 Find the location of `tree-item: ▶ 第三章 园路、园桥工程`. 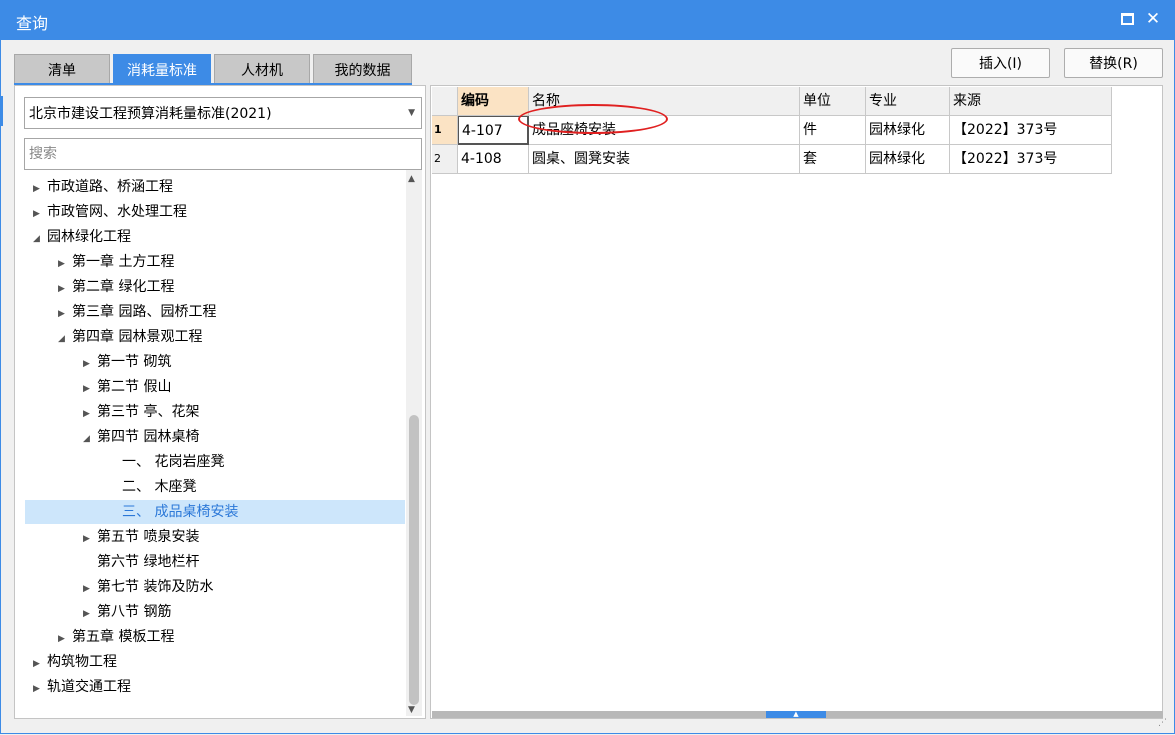

tree-item: ▶ 第三章 园路、园桥工程 is located at coordinates (137, 312).